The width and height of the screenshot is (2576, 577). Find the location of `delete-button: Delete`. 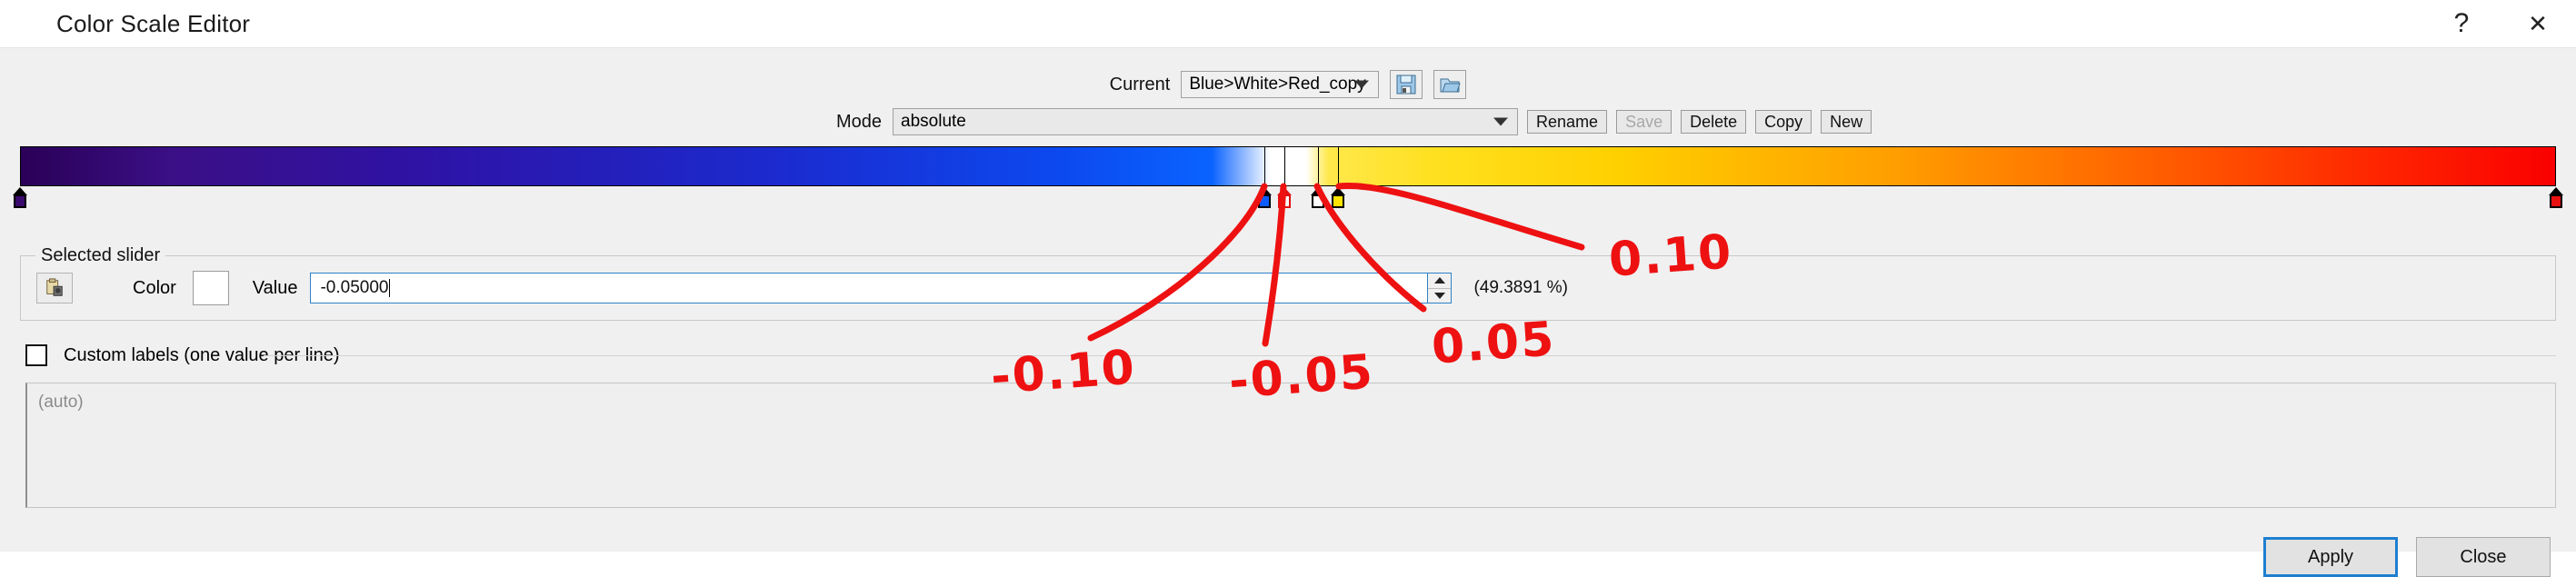

delete-button: Delete is located at coordinates (1714, 122).